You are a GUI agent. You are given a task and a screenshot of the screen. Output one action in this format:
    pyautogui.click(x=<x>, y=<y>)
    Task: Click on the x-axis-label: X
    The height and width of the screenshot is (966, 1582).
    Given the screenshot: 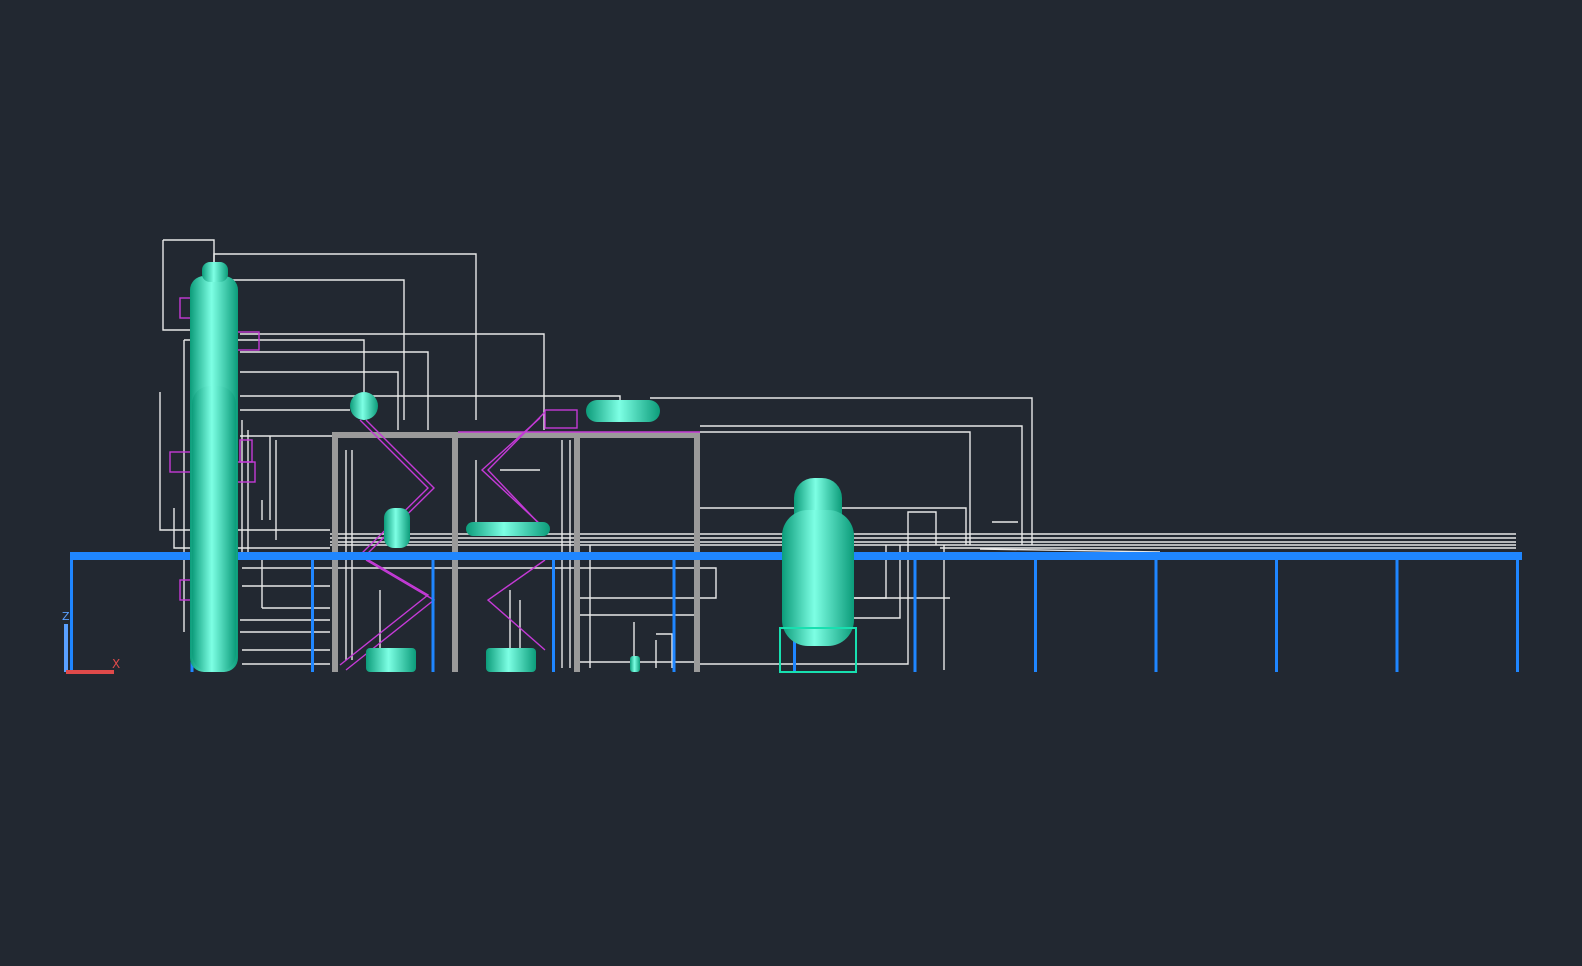 What is the action you would take?
    pyautogui.click(x=116, y=664)
    